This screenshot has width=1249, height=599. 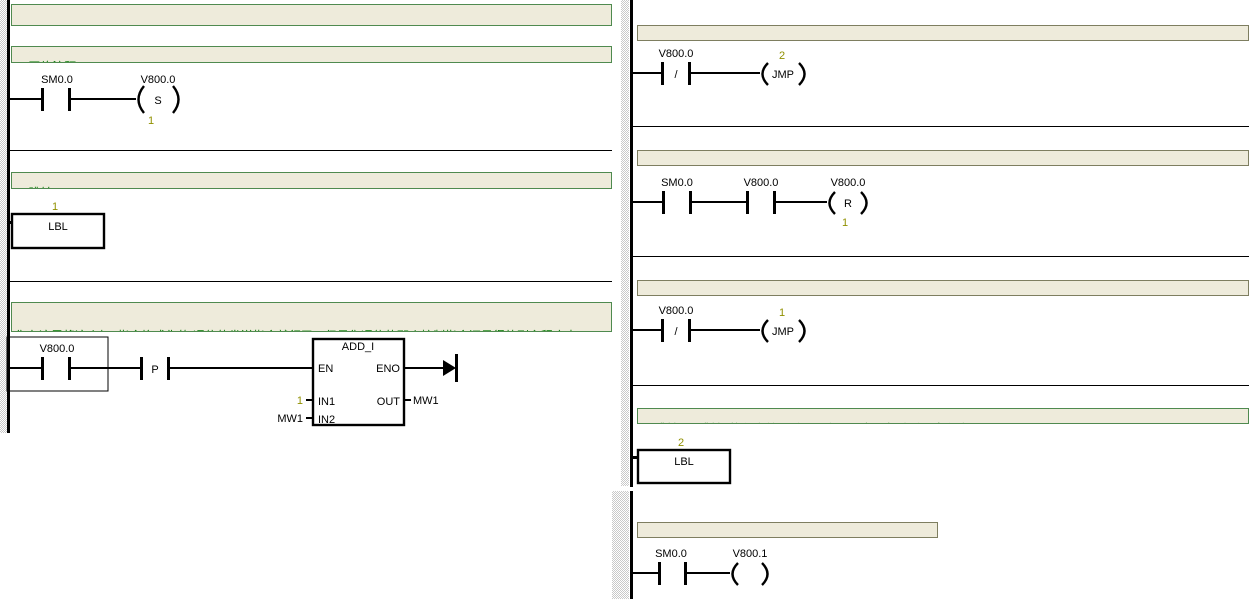 I want to click on network-7-rung: 2 LBL, so click(x=682, y=461).